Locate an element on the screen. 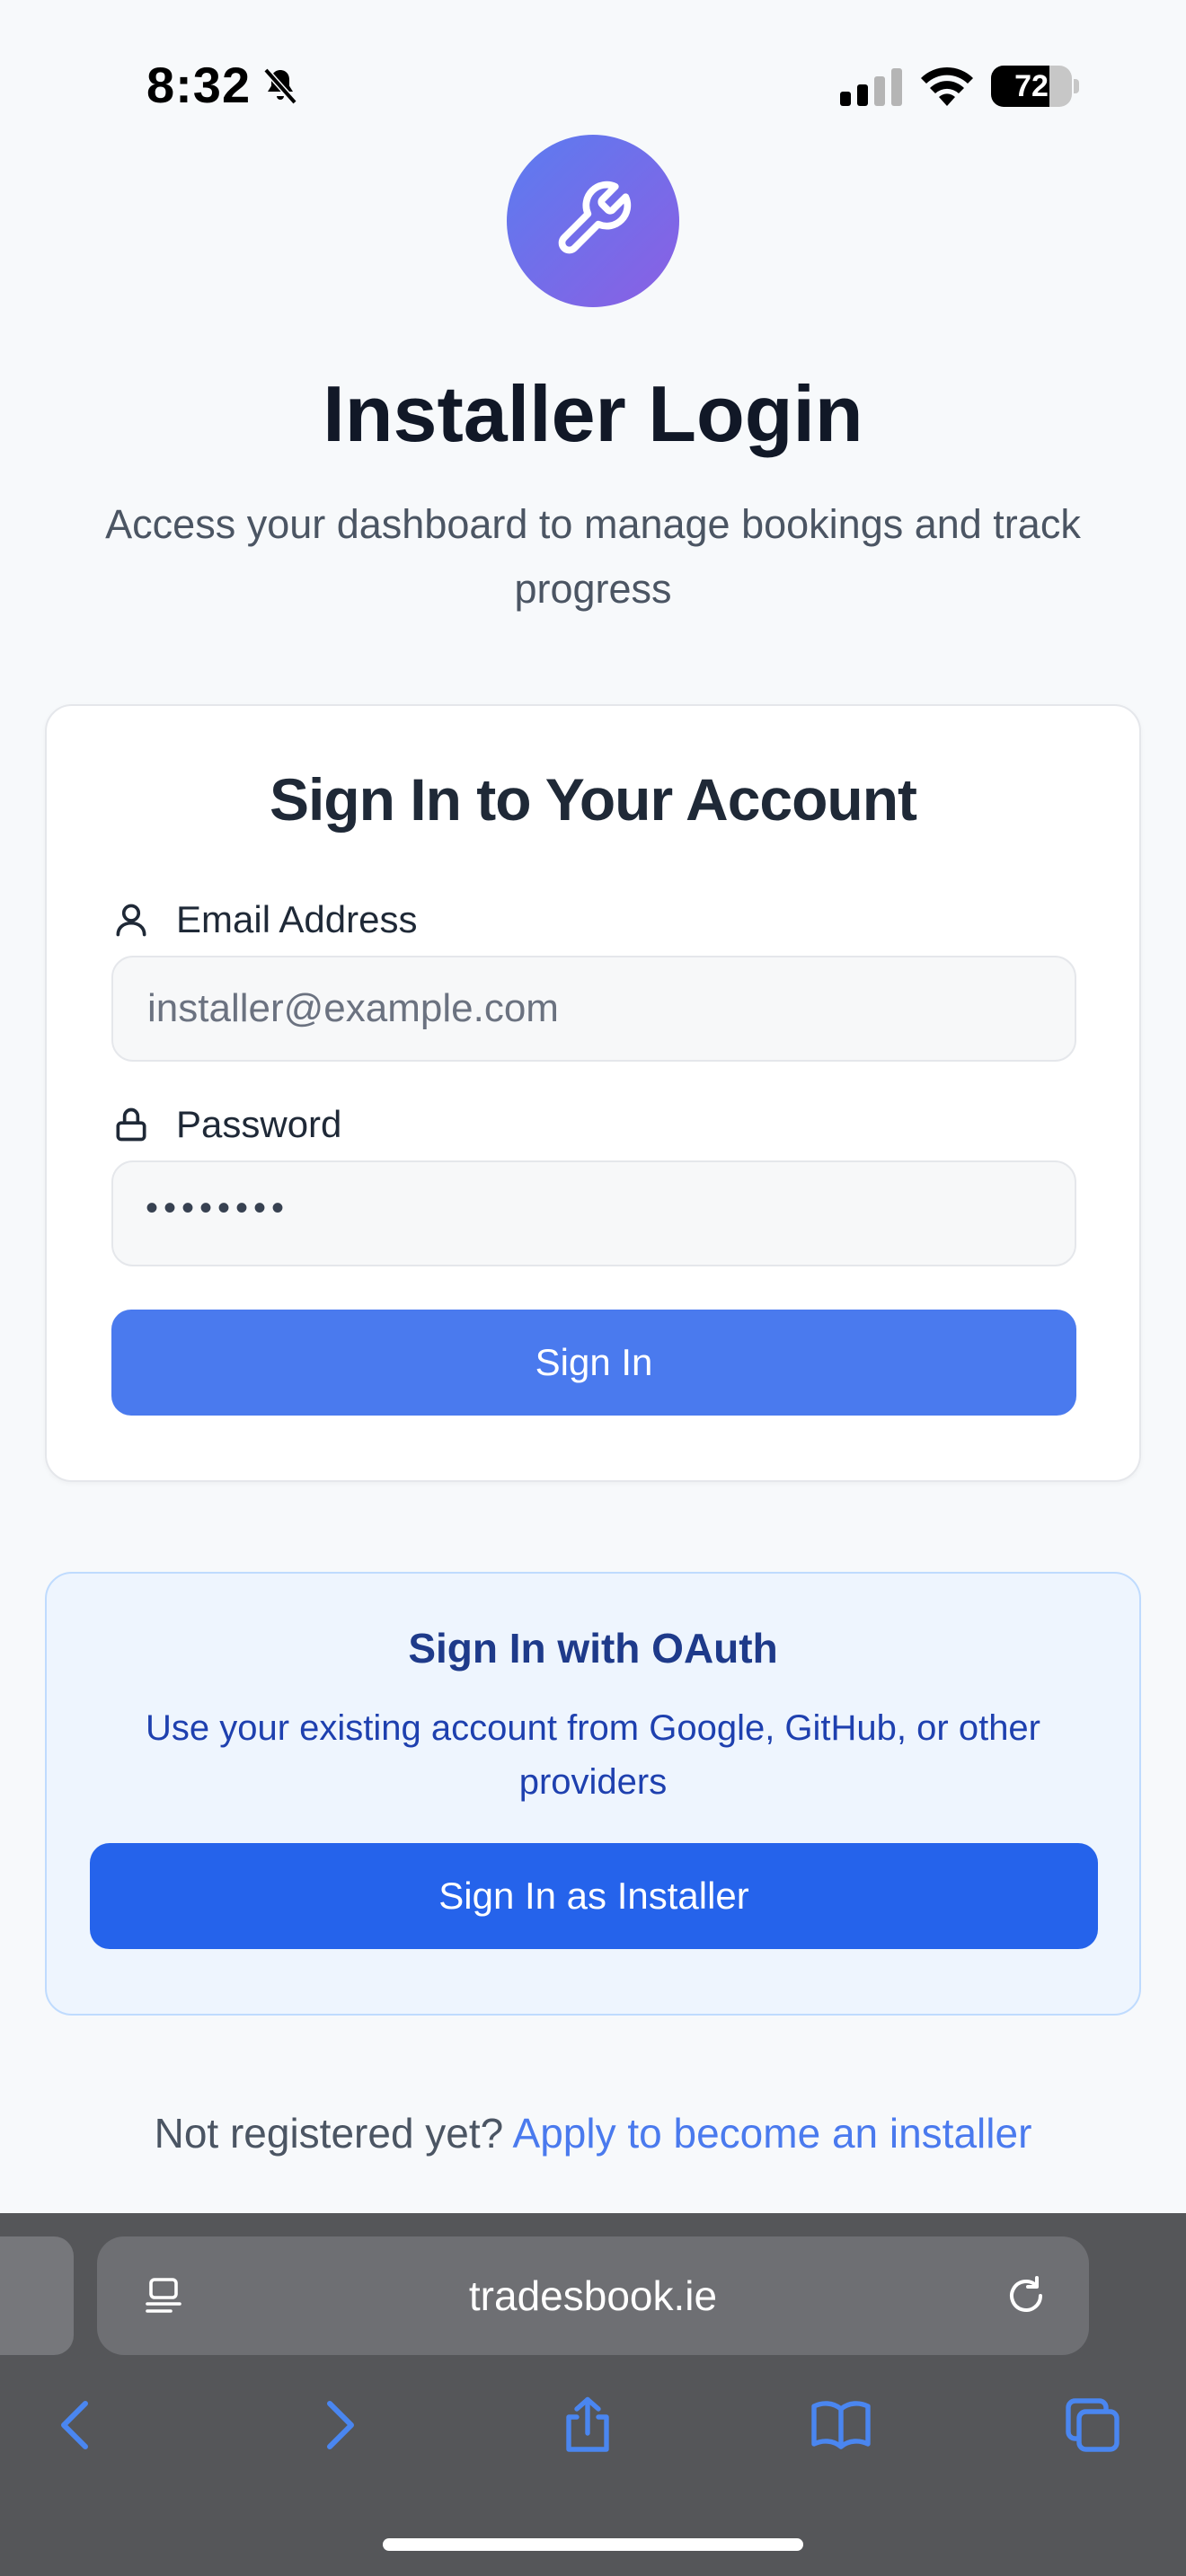  previous-tab-preview is located at coordinates (37, 2295).